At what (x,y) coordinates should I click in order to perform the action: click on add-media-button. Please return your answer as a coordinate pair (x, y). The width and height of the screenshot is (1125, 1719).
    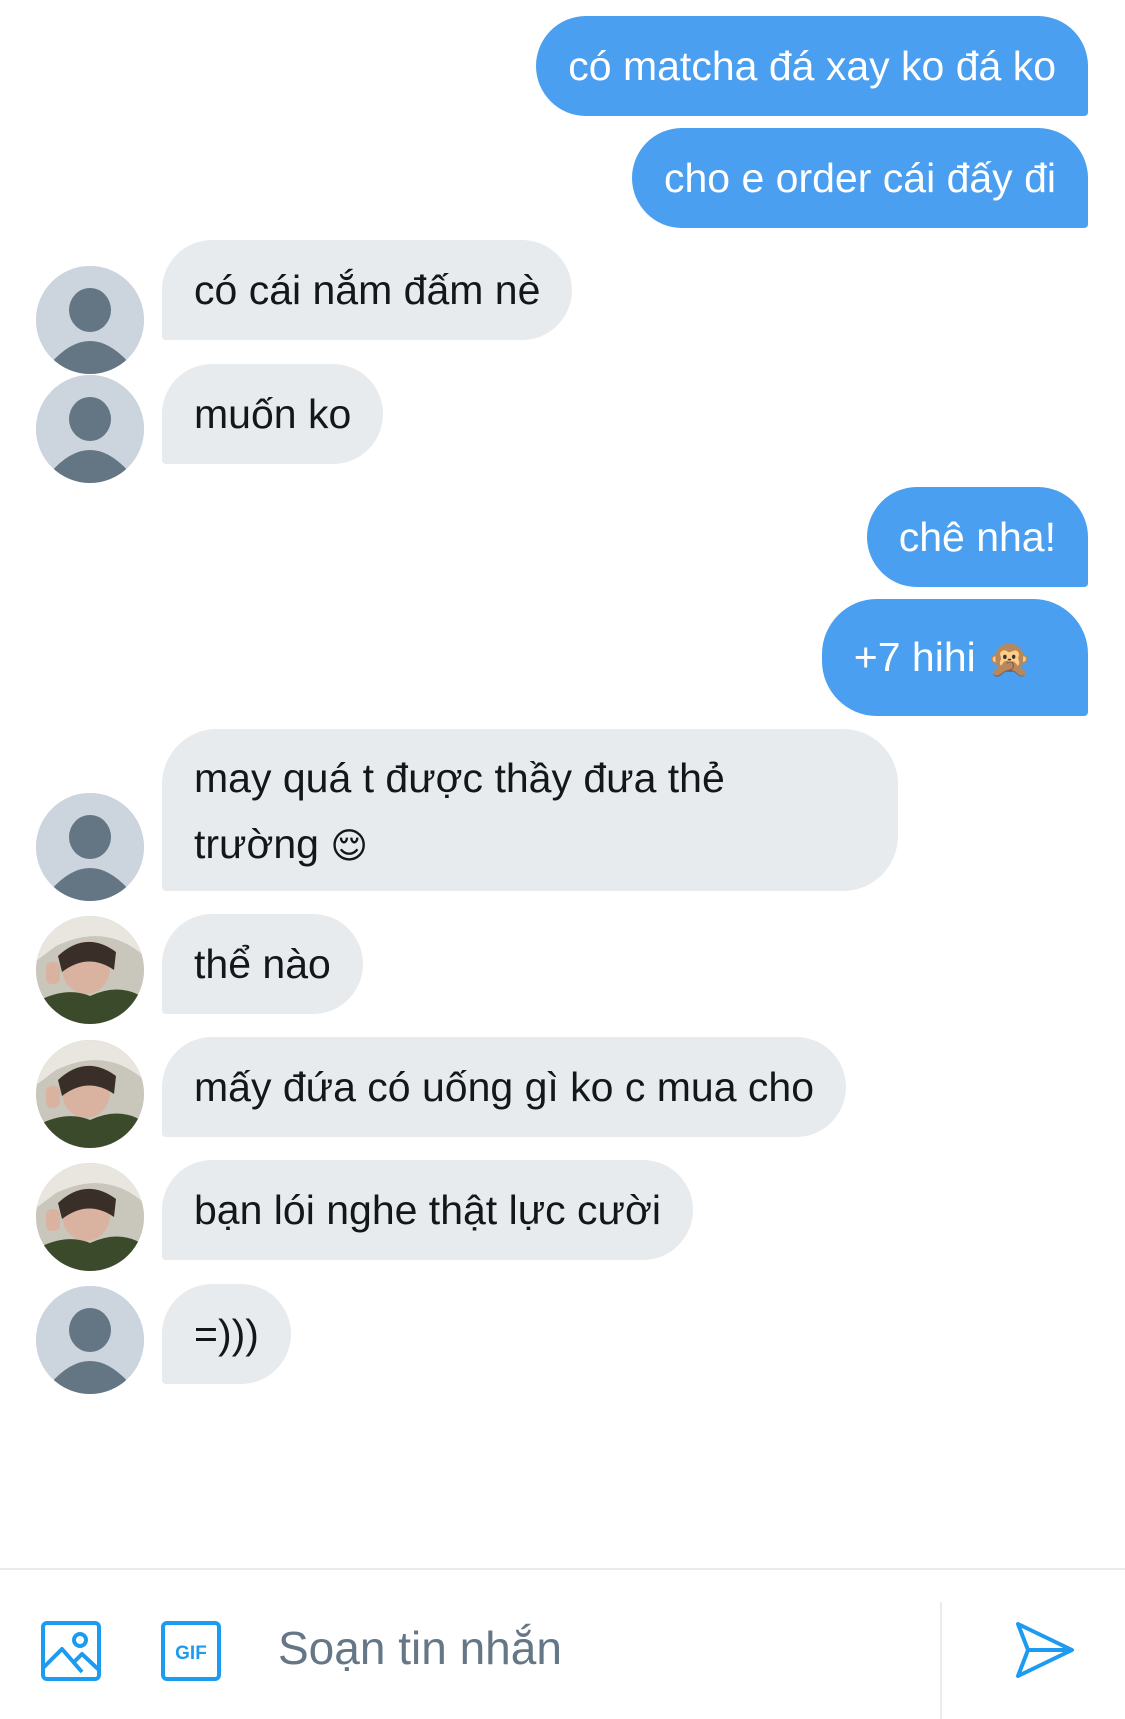
    Looking at the image, I should click on (71, 1651).